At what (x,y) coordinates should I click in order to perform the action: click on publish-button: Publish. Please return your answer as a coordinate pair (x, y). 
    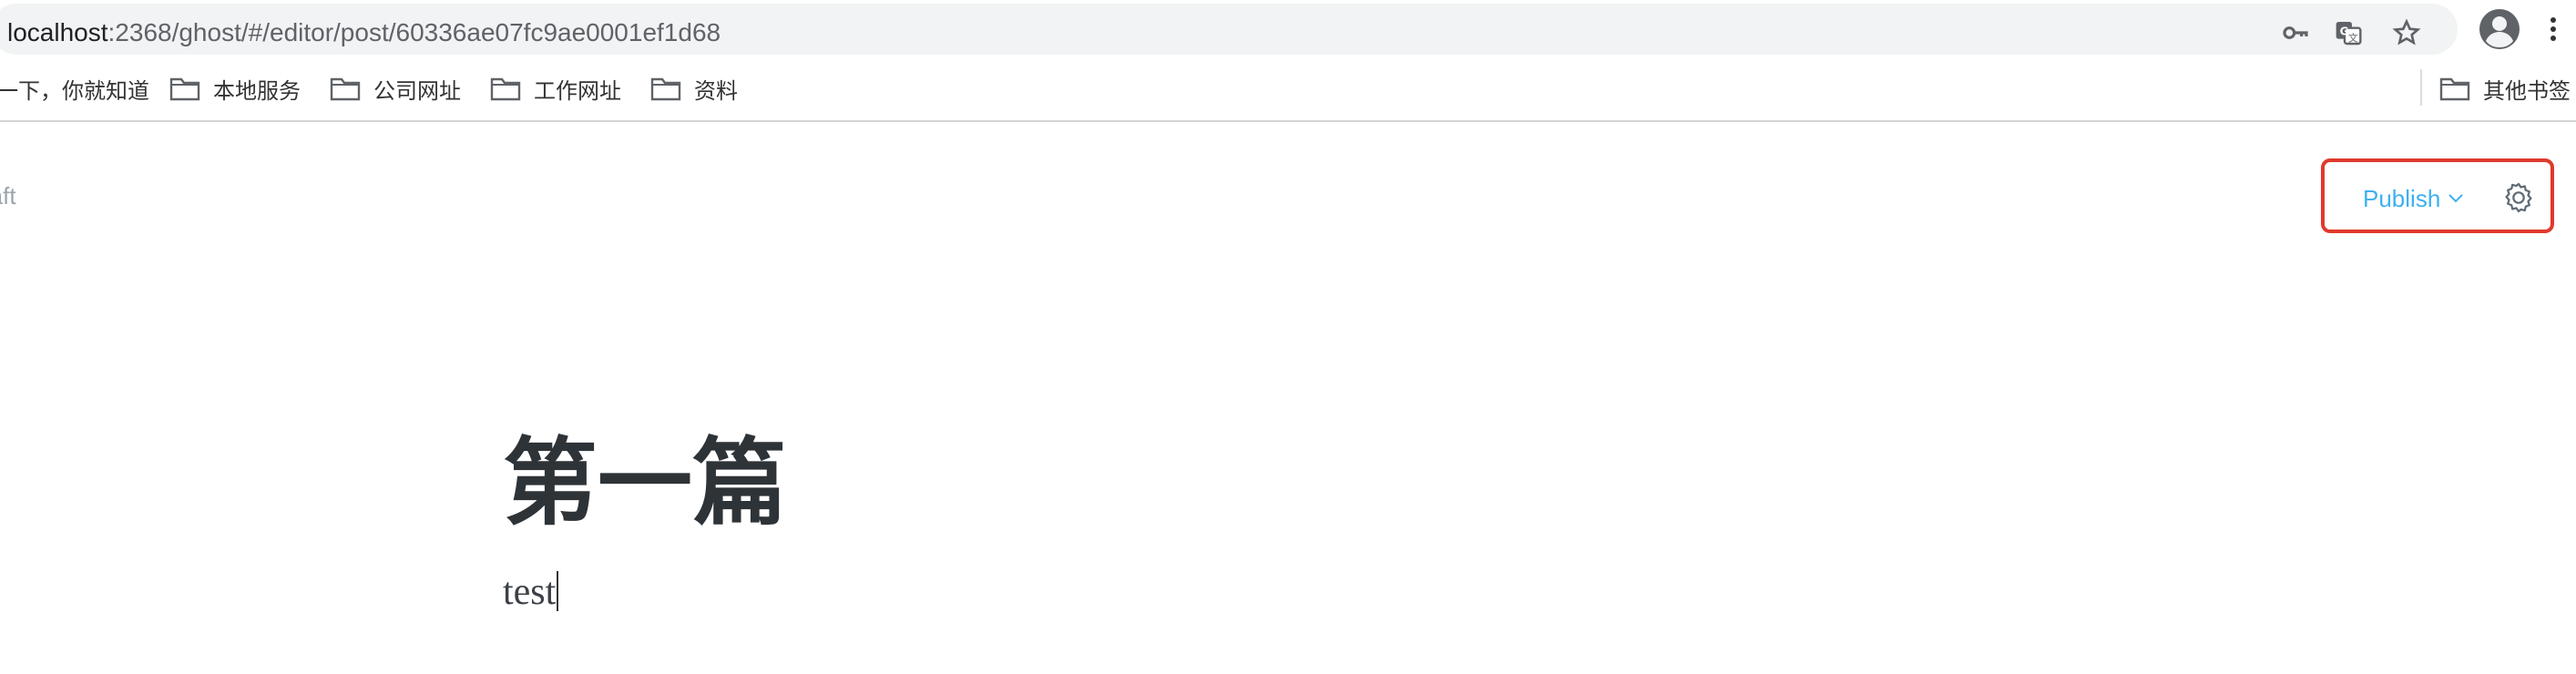
    Looking at the image, I should click on (2413, 198).